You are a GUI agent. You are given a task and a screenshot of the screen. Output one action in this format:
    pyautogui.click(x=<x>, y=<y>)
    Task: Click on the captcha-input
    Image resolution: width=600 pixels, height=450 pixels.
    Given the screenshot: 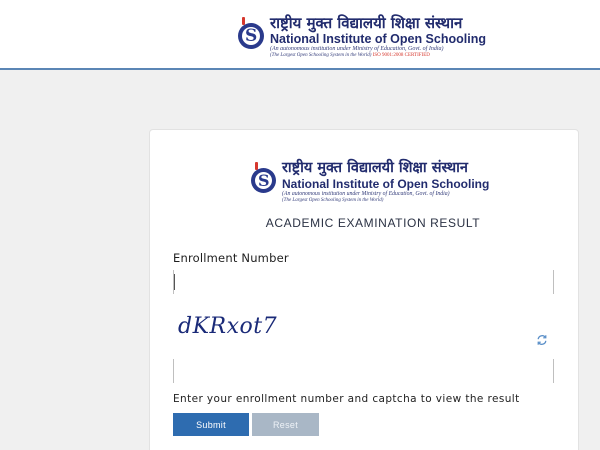 What is the action you would take?
    pyautogui.click(x=363, y=371)
    